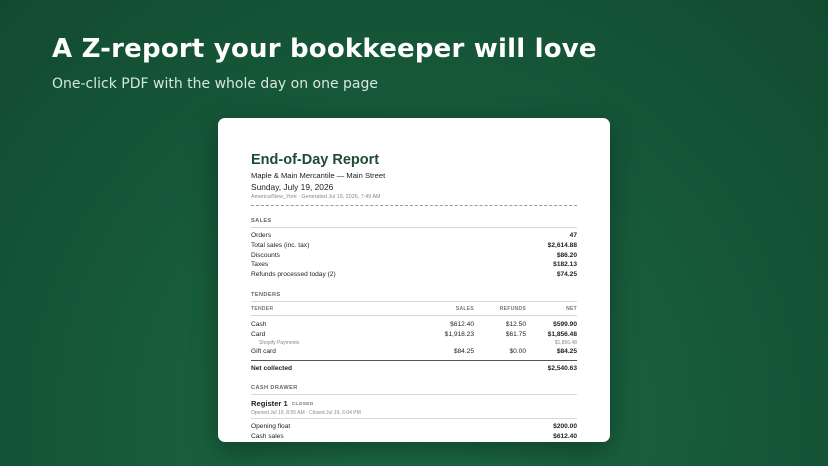 The image size is (828, 466). I want to click on tender-refunds: $61.75, so click(515, 334).